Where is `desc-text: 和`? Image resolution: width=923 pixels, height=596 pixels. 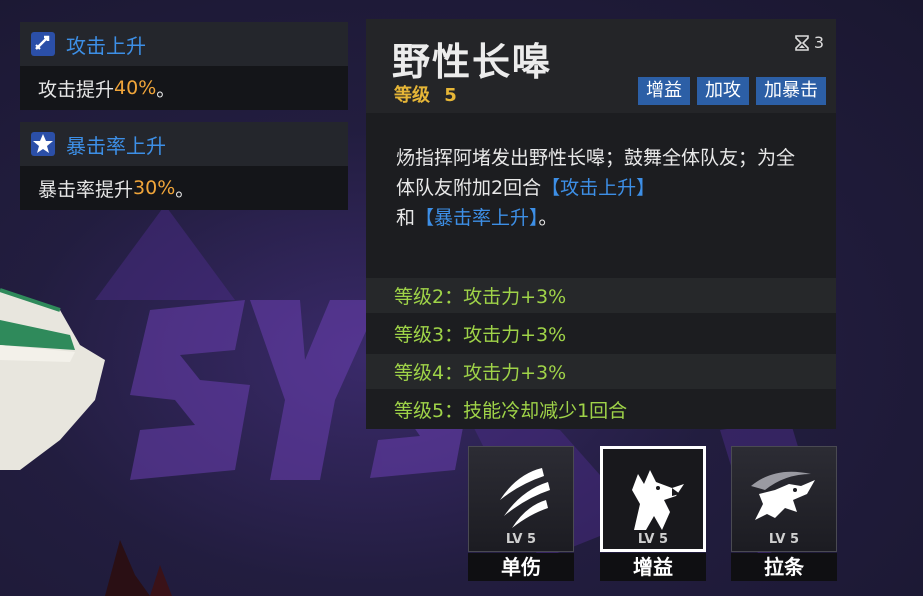 desc-text: 和 is located at coordinates (406, 218).